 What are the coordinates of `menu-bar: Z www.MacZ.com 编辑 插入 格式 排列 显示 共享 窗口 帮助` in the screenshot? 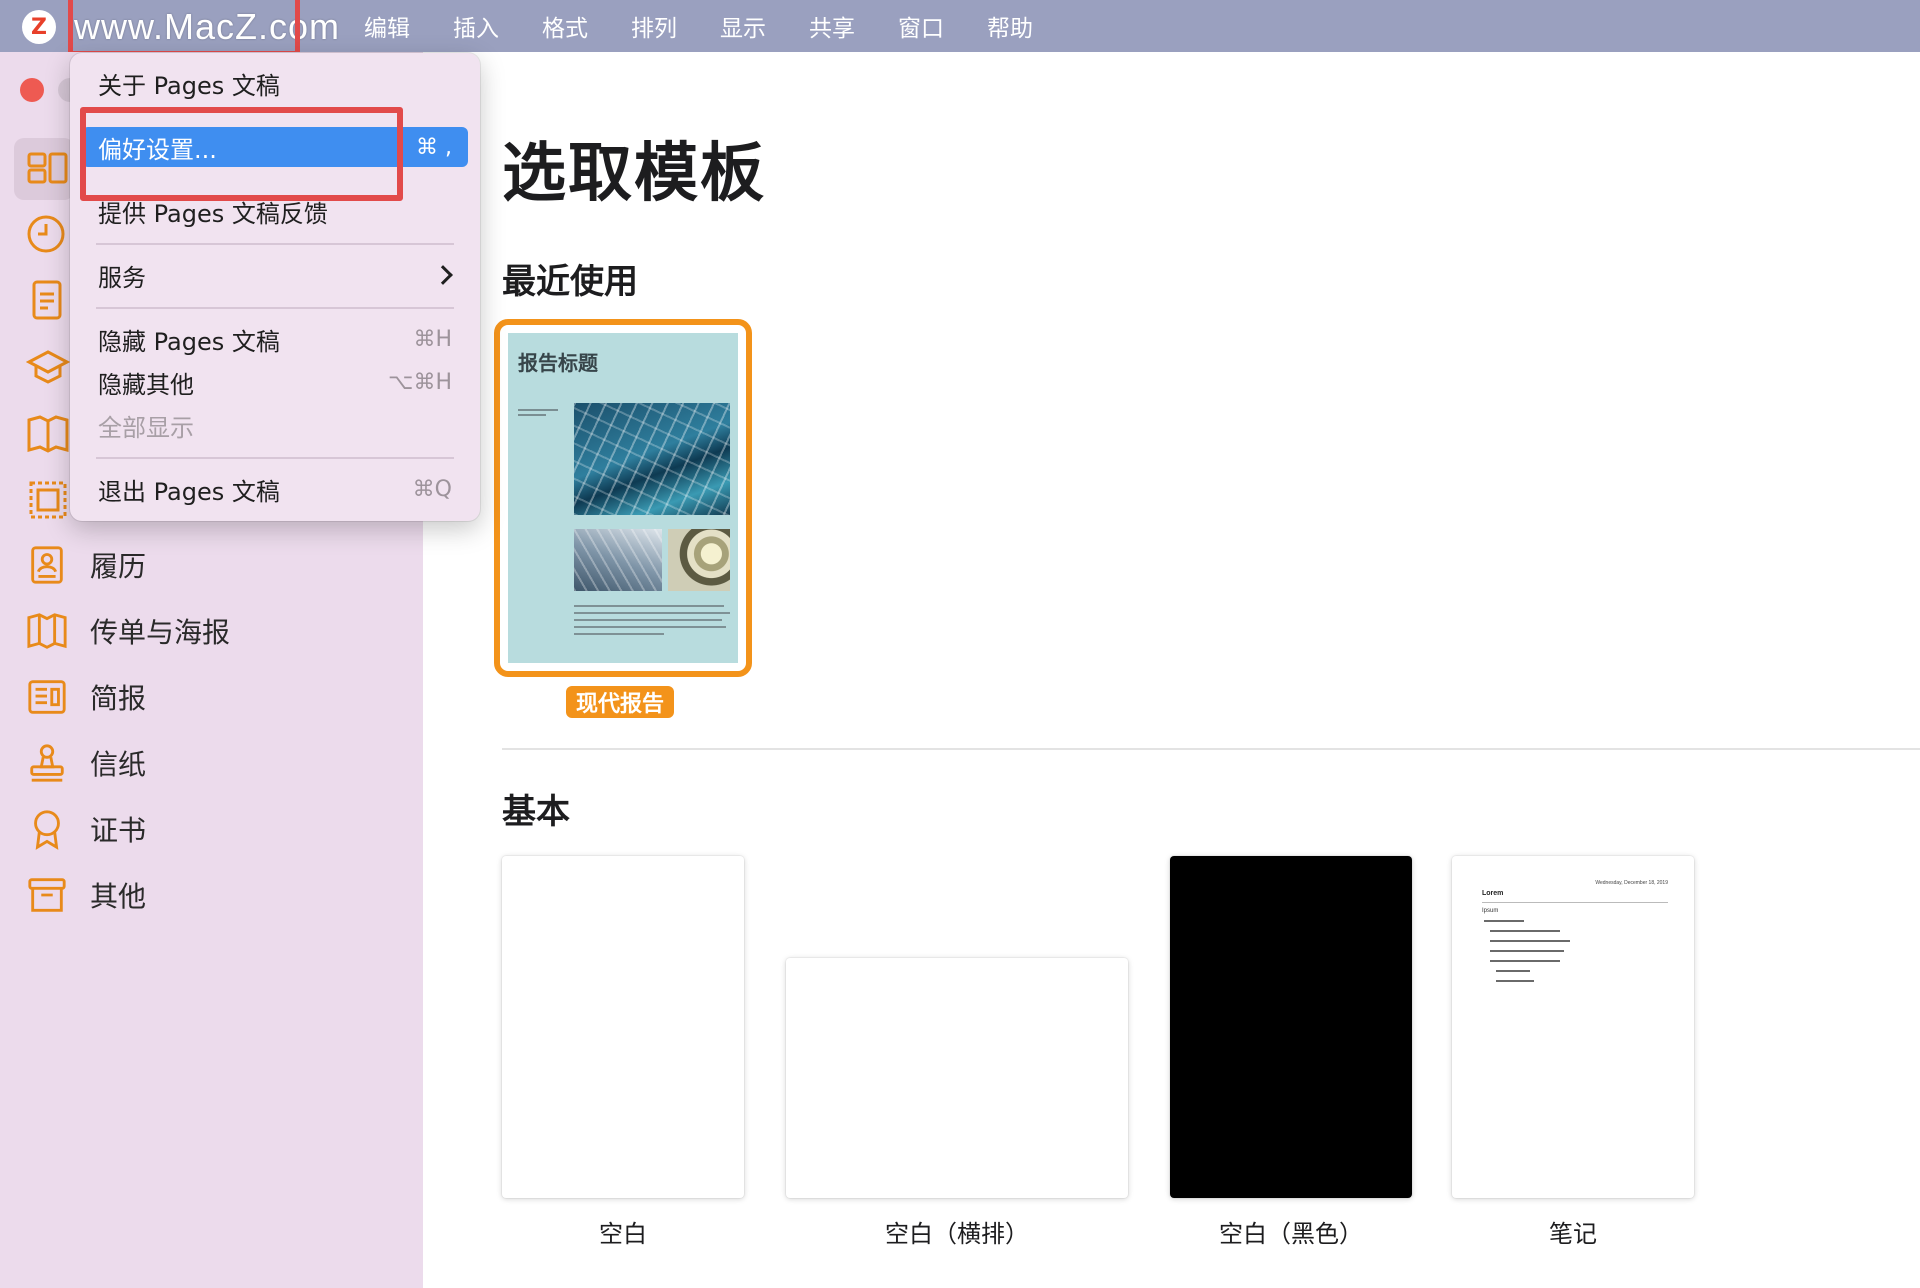 It's located at (960, 28).